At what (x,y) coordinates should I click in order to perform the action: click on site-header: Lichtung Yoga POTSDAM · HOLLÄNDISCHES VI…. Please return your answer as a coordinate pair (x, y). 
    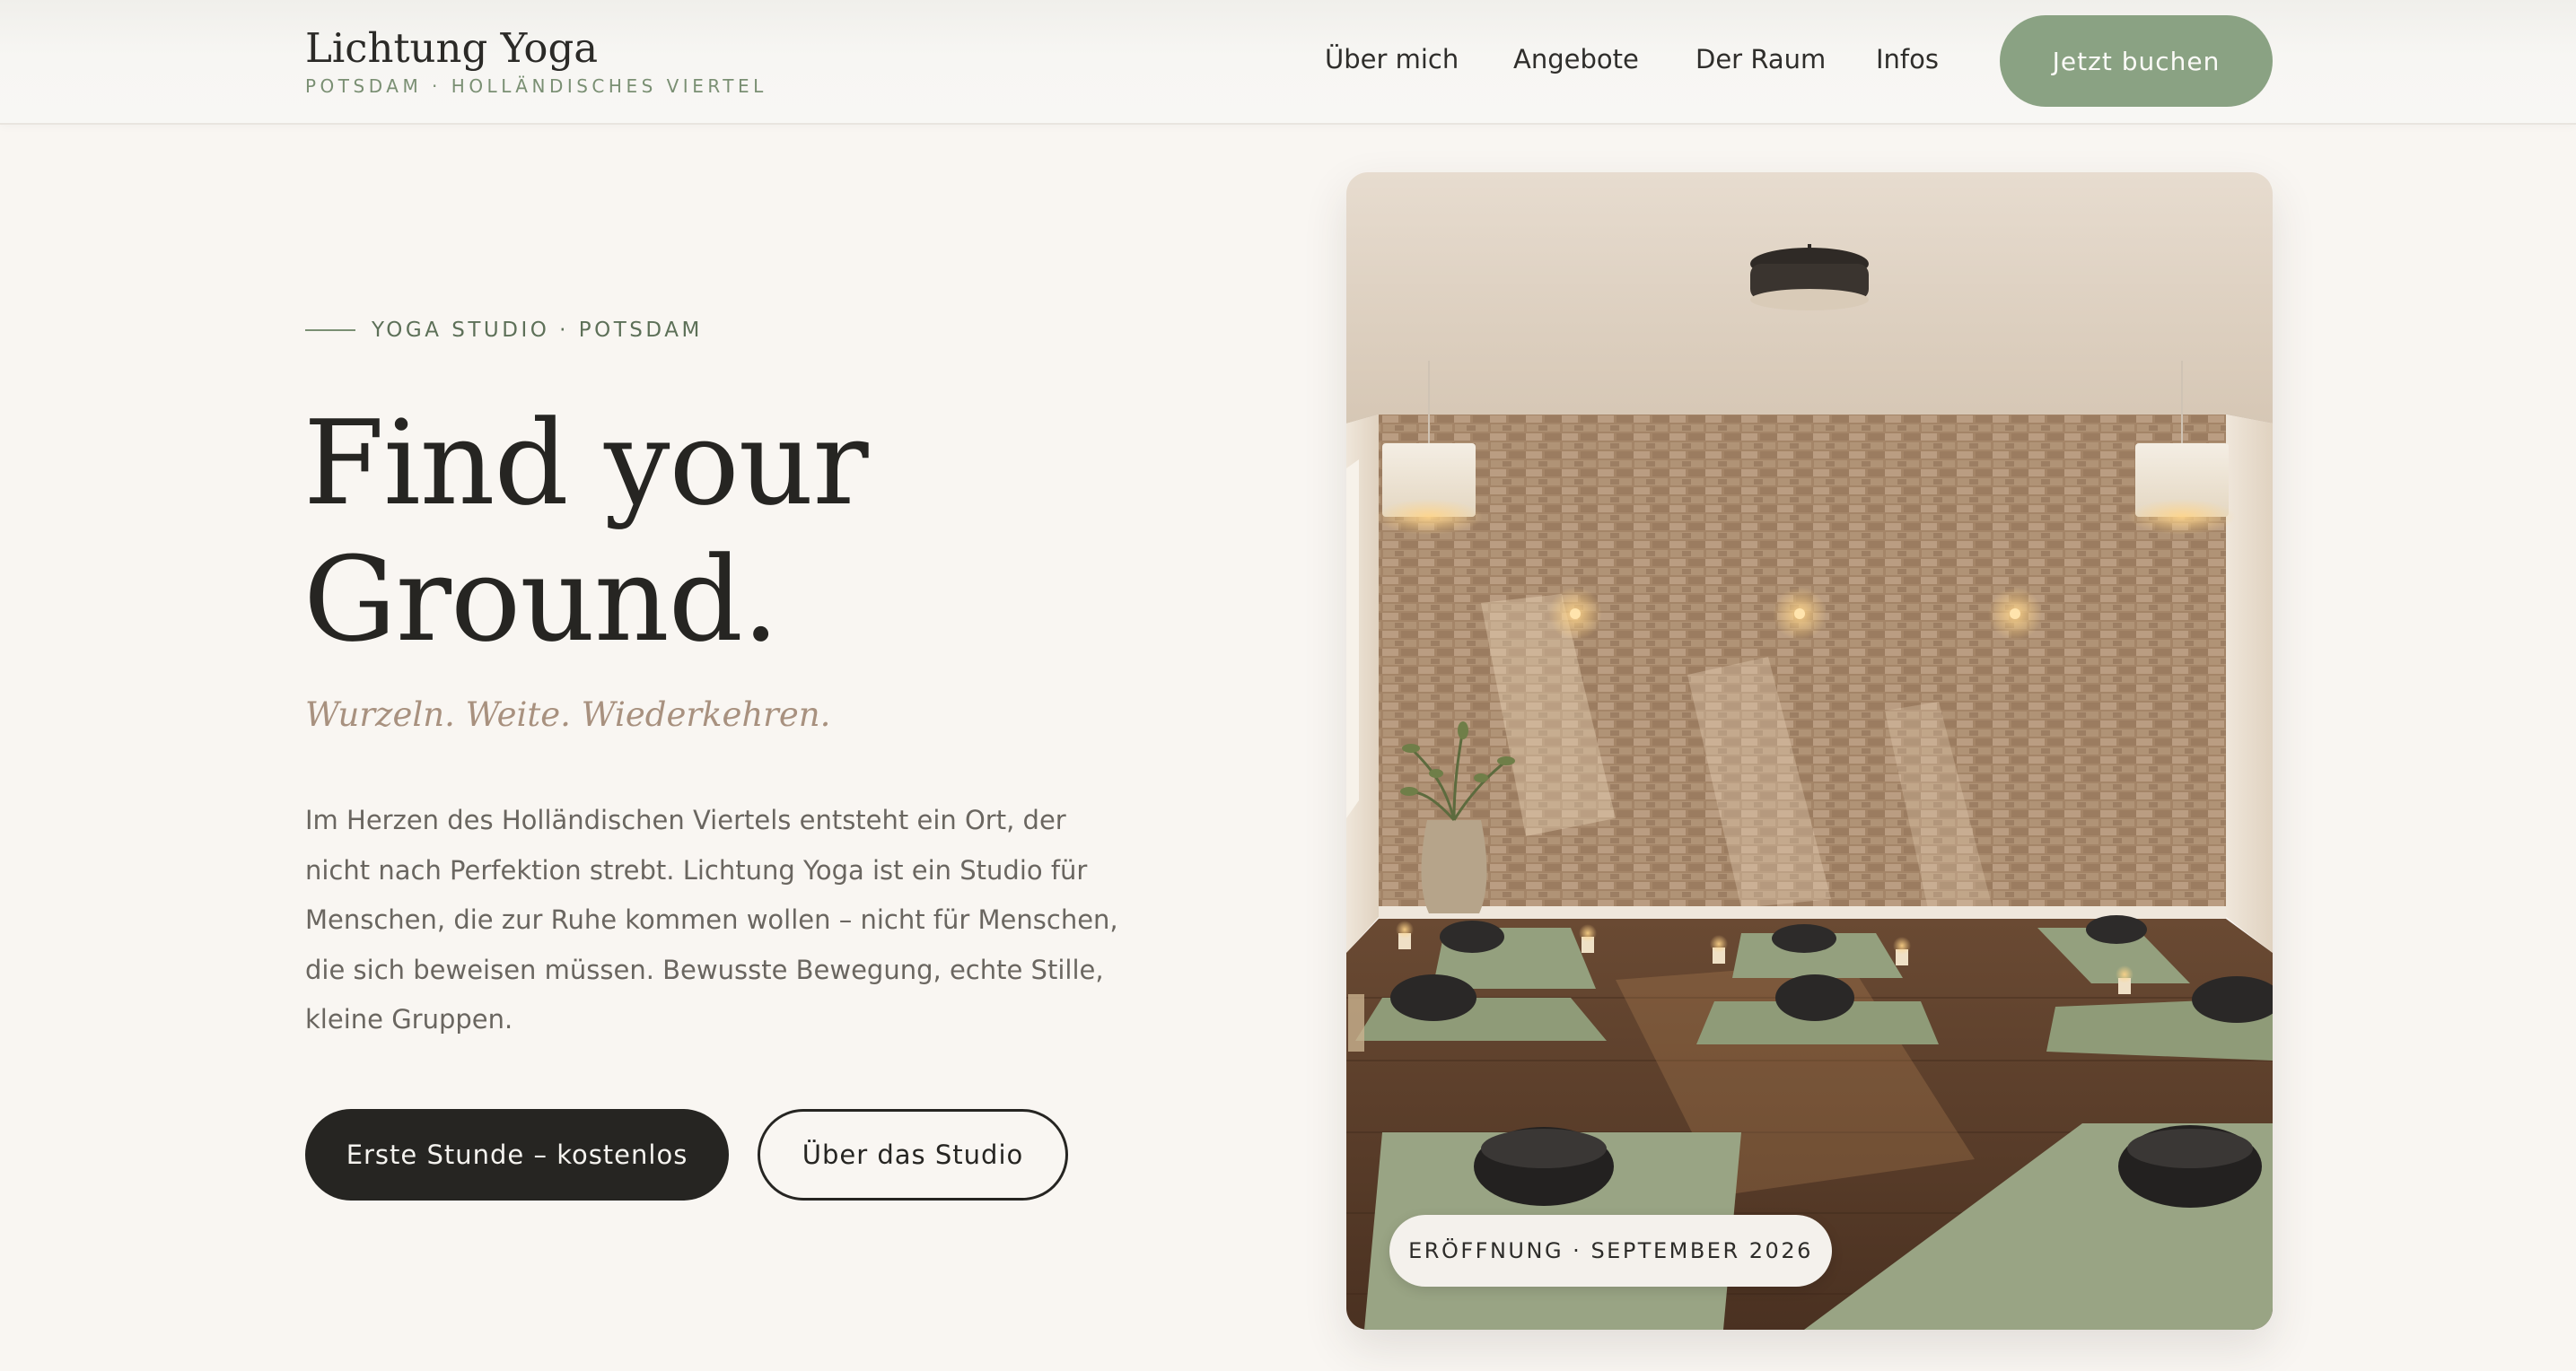
    Looking at the image, I should click on (1288, 62).